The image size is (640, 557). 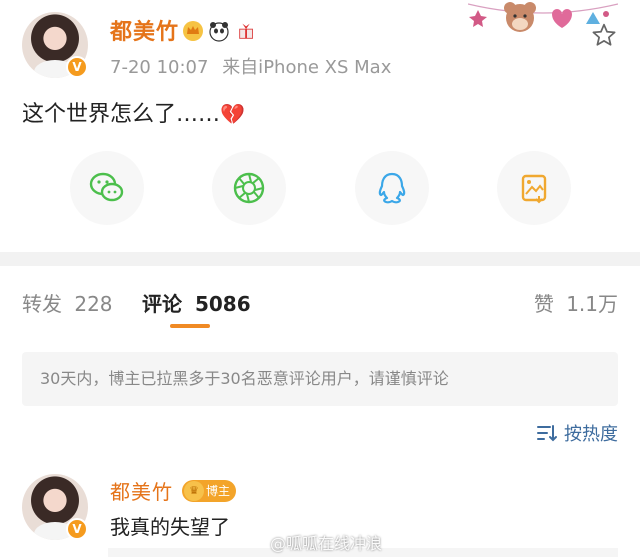 I want to click on verified-badge-icon: V, so click(x=77, y=67).